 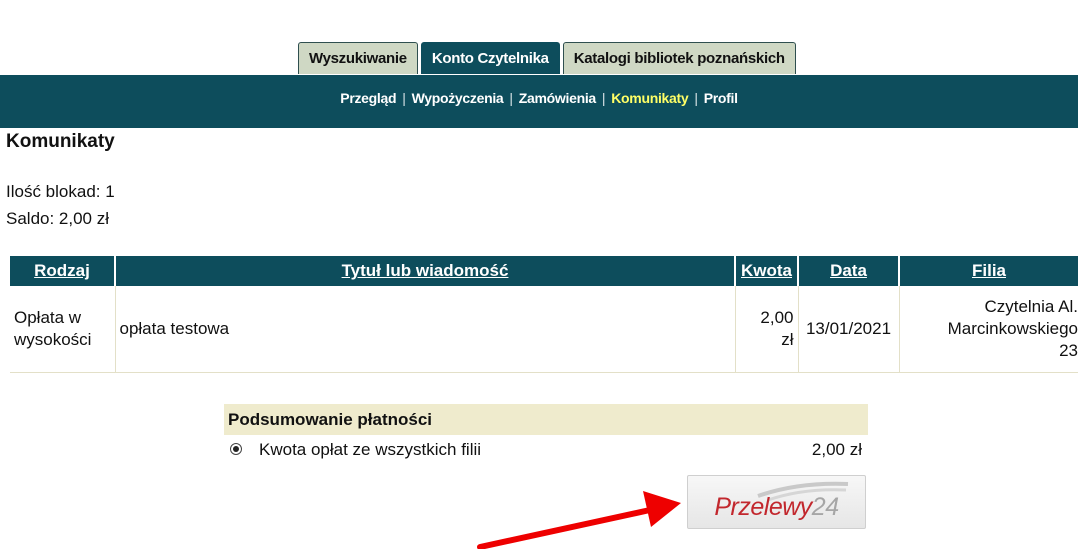 What do you see at coordinates (53, 339) in the screenshot?
I see `type-text: wysokości` at bounding box center [53, 339].